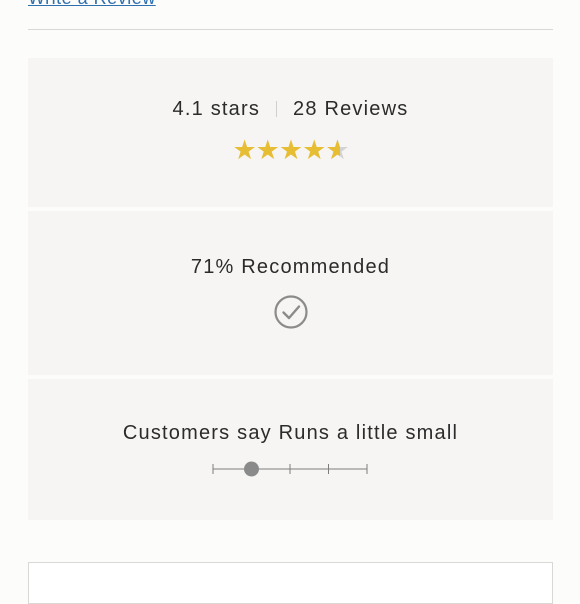 Image resolution: width=580 pixels, height=604 pixels. I want to click on write-review-link: Write a Review, so click(92, 4).